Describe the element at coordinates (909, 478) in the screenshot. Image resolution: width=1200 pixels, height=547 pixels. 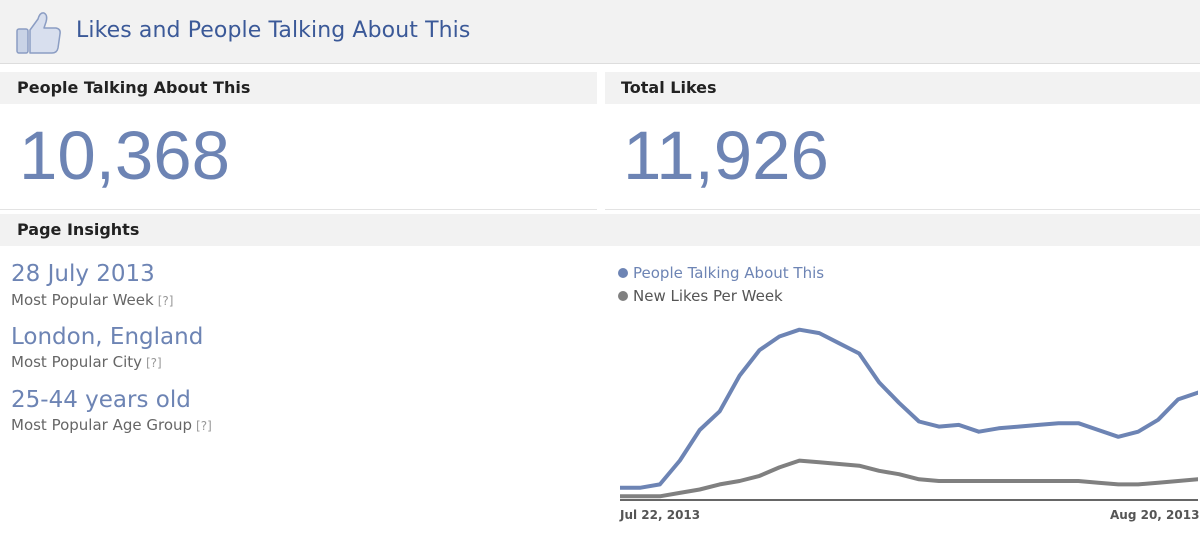
I see `series-line-new-likes` at that location.